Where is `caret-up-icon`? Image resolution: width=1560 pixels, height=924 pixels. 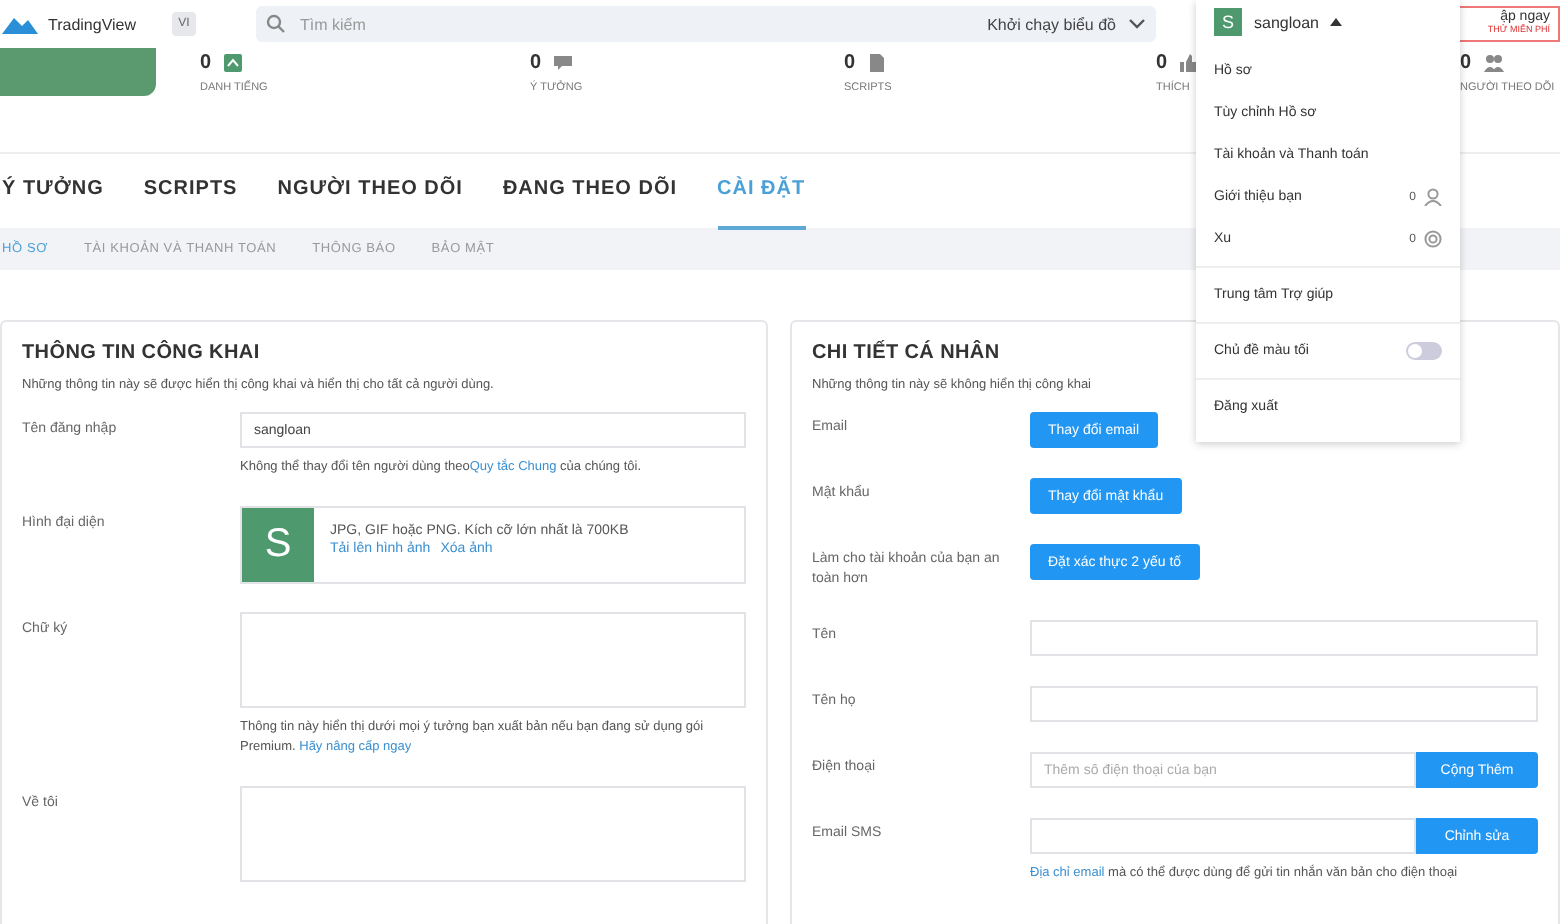 caret-up-icon is located at coordinates (1336, 22).